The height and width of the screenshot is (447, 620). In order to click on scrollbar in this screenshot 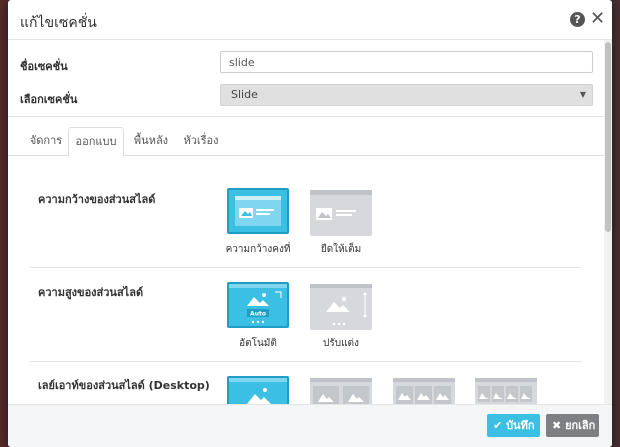, I will do `click(608, 222)`.